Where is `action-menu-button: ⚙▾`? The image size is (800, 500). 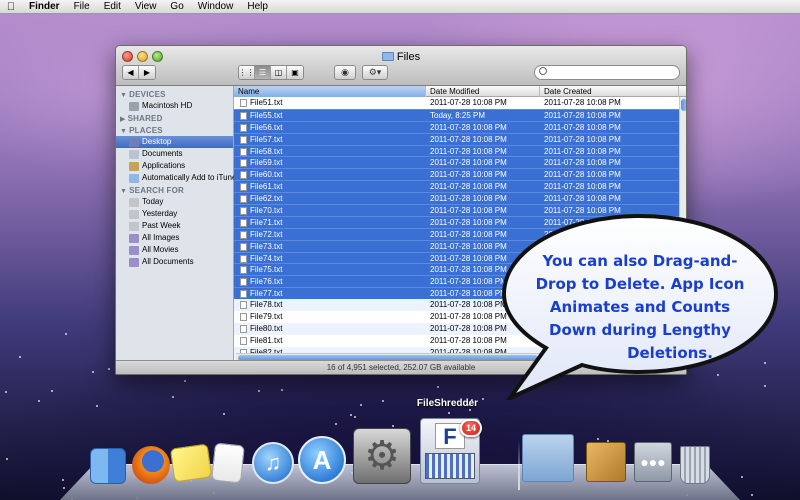 action-menu-button: ⚙▾ is located at coordinates (375, 72).